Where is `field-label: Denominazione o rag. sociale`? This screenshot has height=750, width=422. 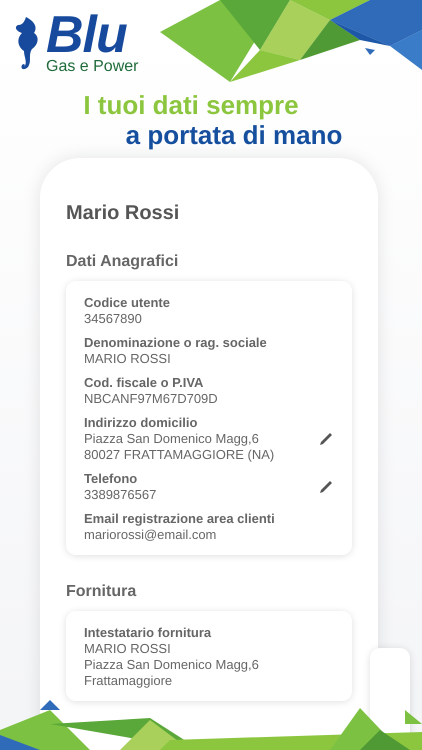 field-label: Denominazione o rag. sociale is located at coordinates (175, 343).